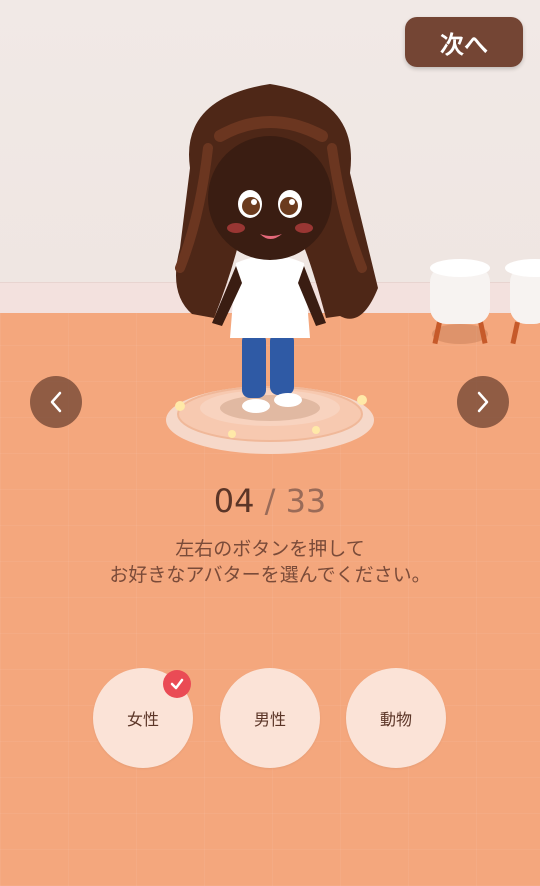  I want to click on previous-avatar-button, so click(56, 402).